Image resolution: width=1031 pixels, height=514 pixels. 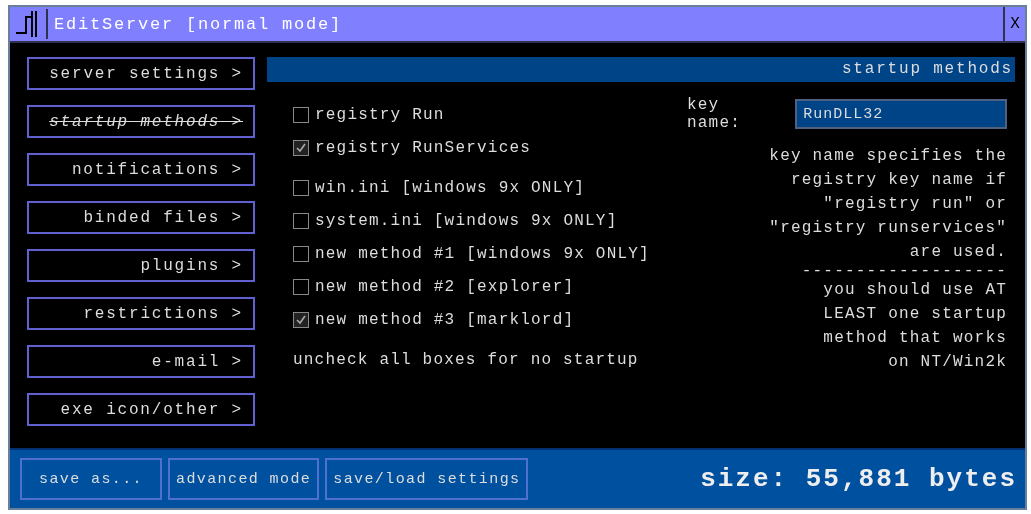 What do you see at coordinates (915, 326) in the screenshot?
I see `warning-note: you should use AT LEAST one startup method that works on NT/Win2k` at bounding box center [915, 326].